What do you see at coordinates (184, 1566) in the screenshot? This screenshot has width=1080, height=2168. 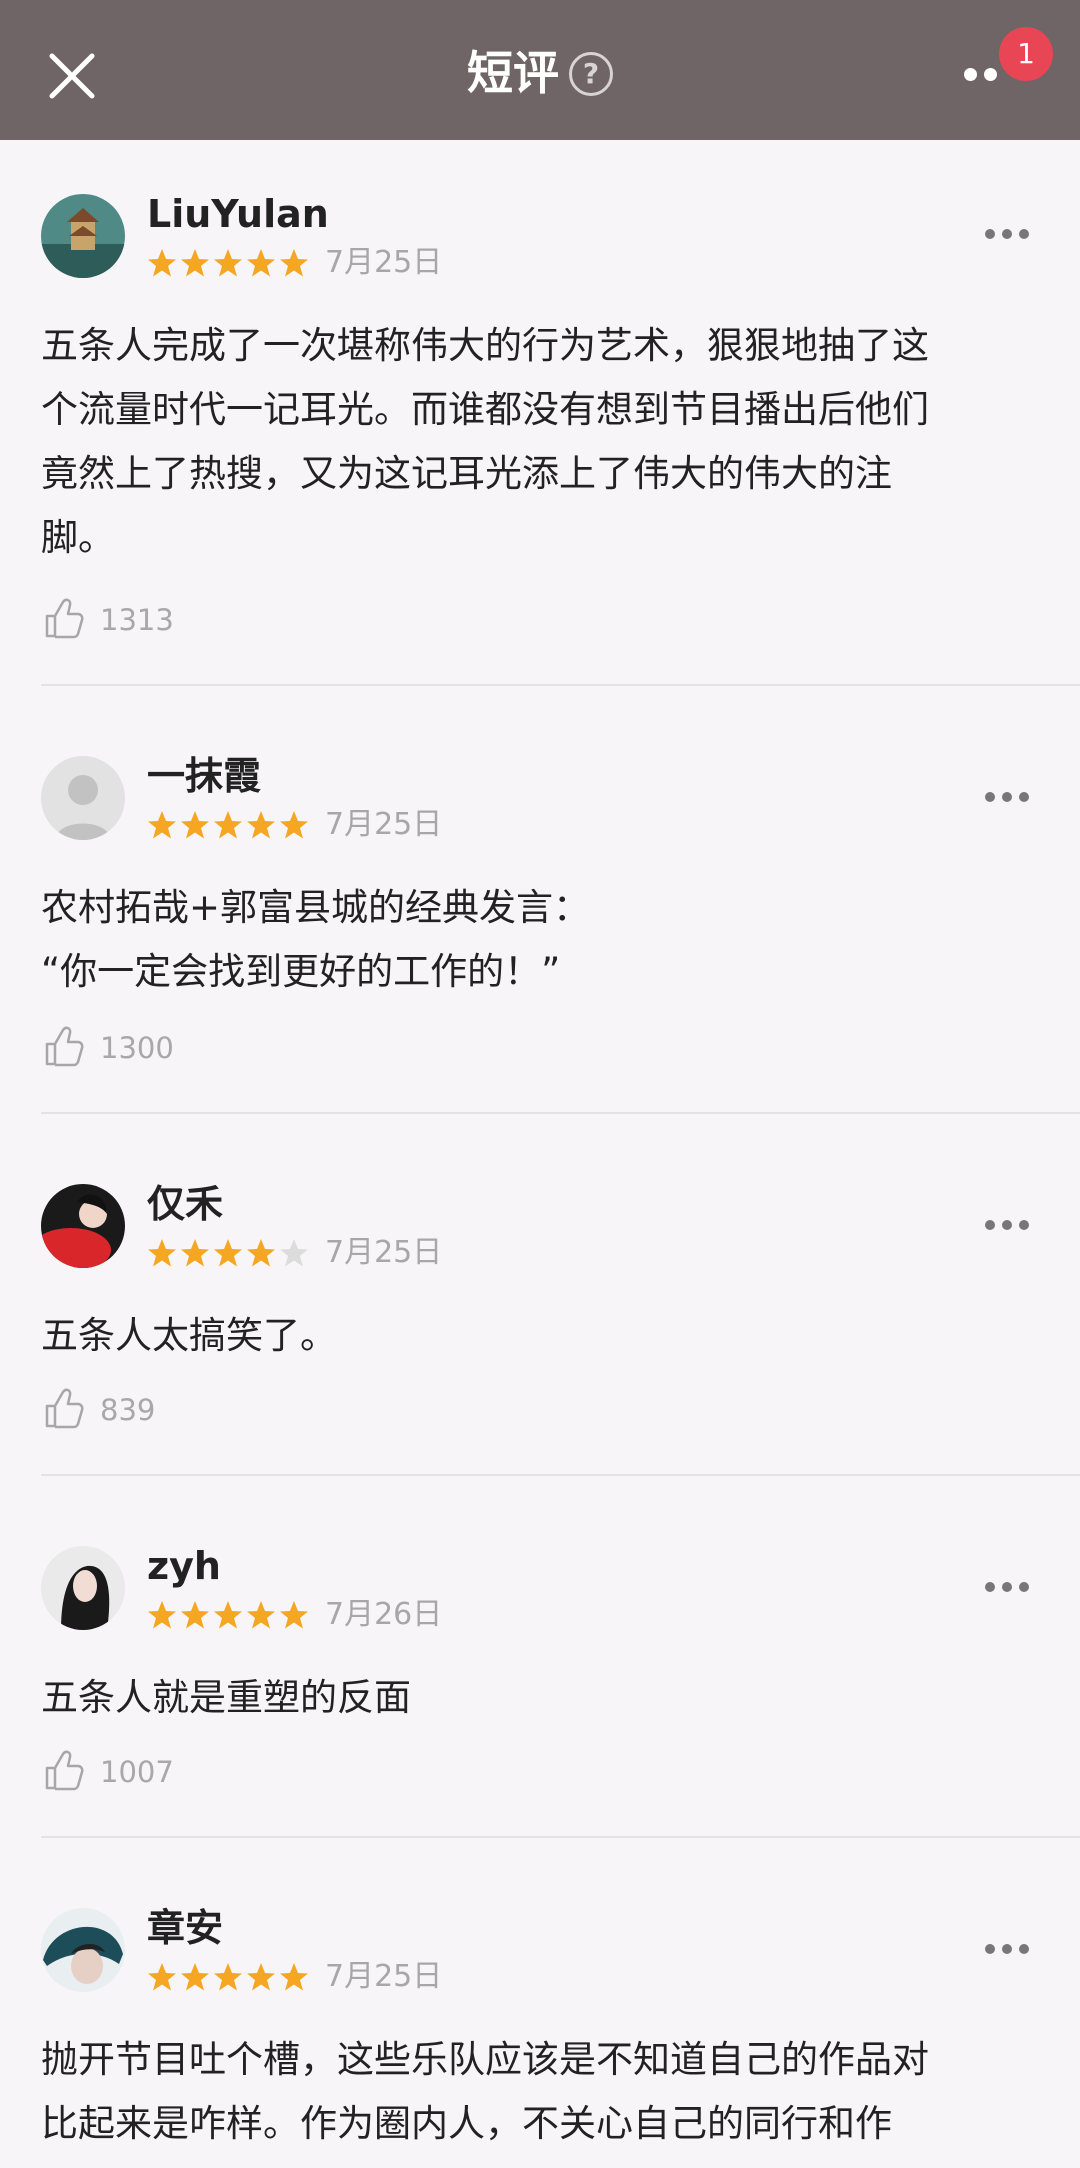 I see `username: zyh` at bounding box center [184, 1566].